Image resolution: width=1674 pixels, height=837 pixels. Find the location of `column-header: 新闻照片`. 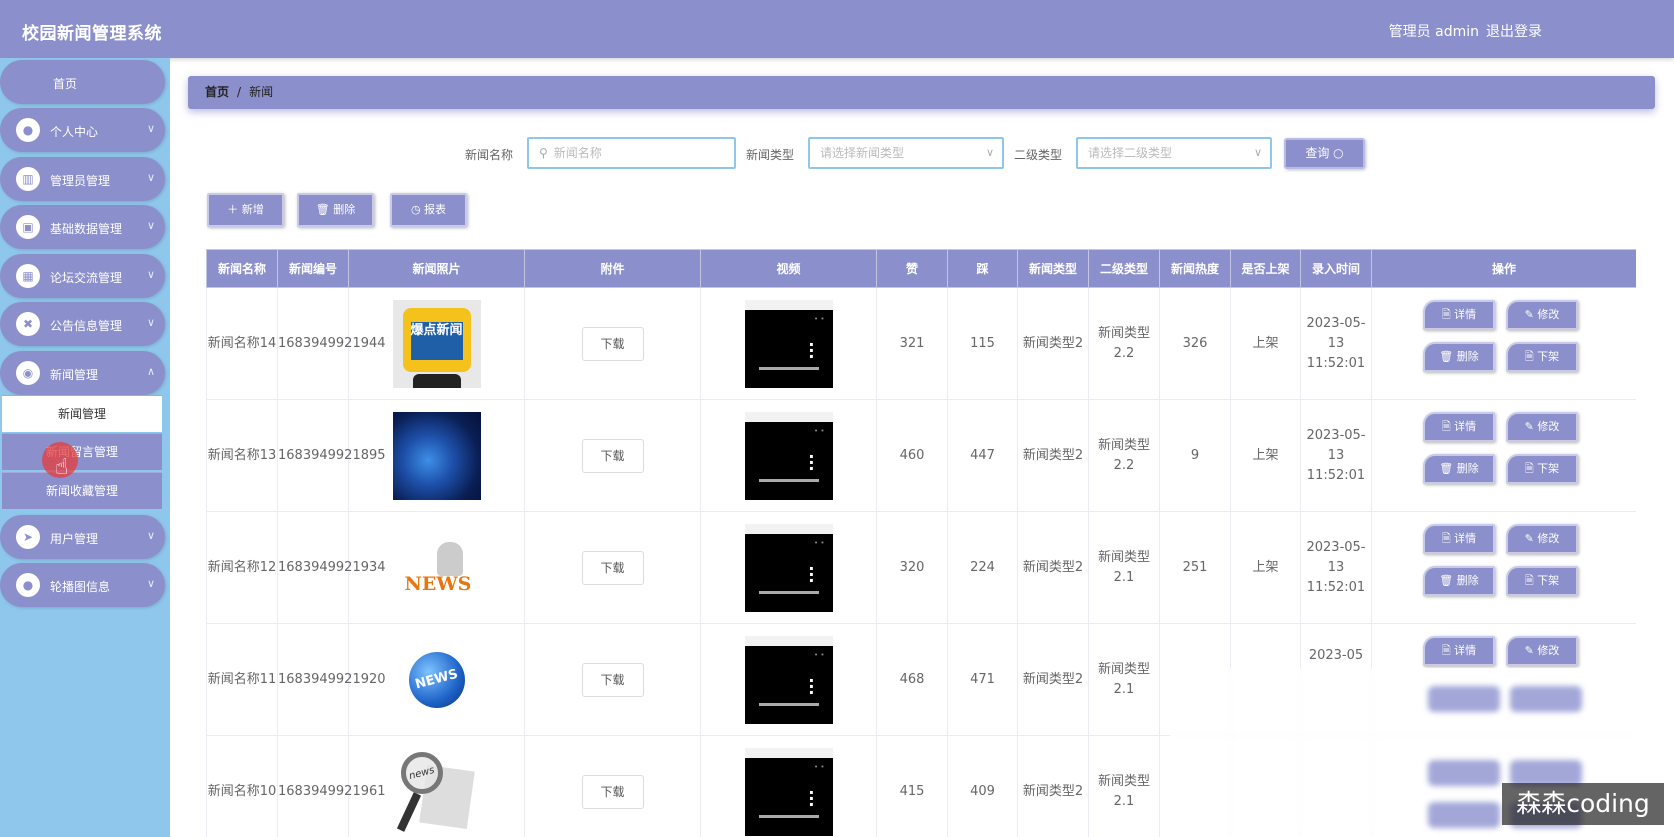

column-header: 新闻照片 is located at coordinates (436, 268).